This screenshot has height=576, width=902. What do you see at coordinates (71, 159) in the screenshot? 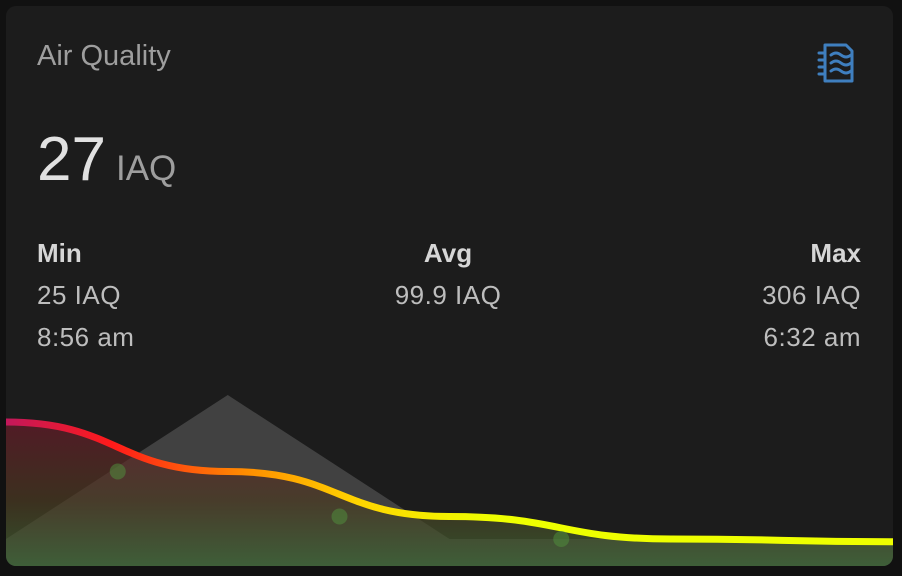
I see `state-value: 27` at bounding box center [71, 159].